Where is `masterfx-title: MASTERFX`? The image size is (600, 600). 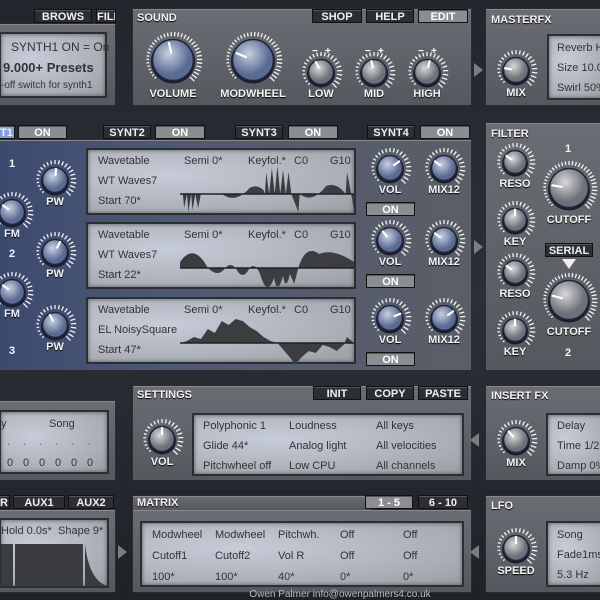
masterfx-title: MASTERFX is located at coordinates (521, 20).